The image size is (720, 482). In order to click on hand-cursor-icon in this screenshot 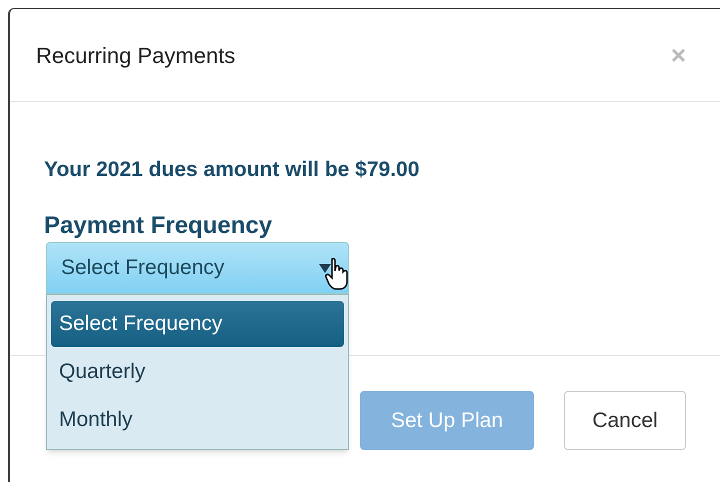, I will do `click(338, 274)`.